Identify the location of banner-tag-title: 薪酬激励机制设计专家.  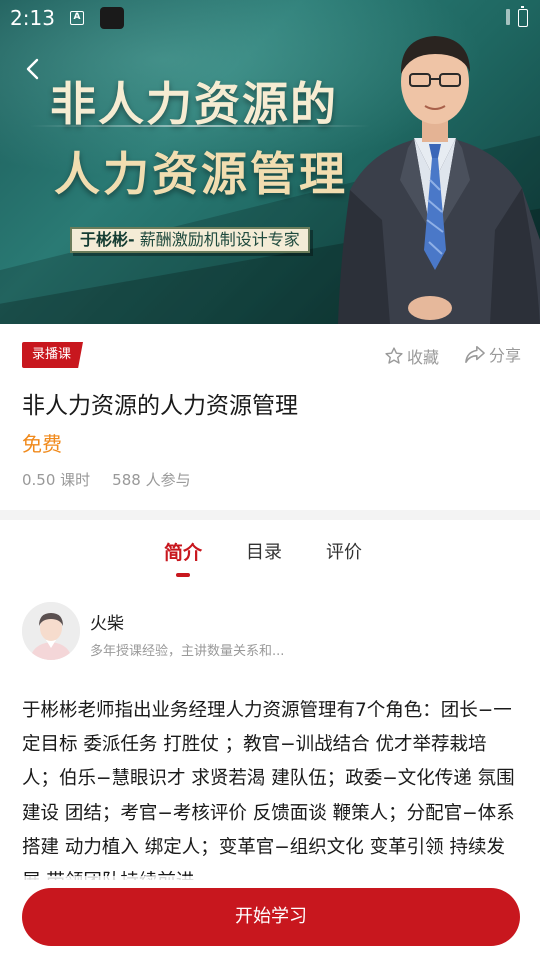
(217, 239).